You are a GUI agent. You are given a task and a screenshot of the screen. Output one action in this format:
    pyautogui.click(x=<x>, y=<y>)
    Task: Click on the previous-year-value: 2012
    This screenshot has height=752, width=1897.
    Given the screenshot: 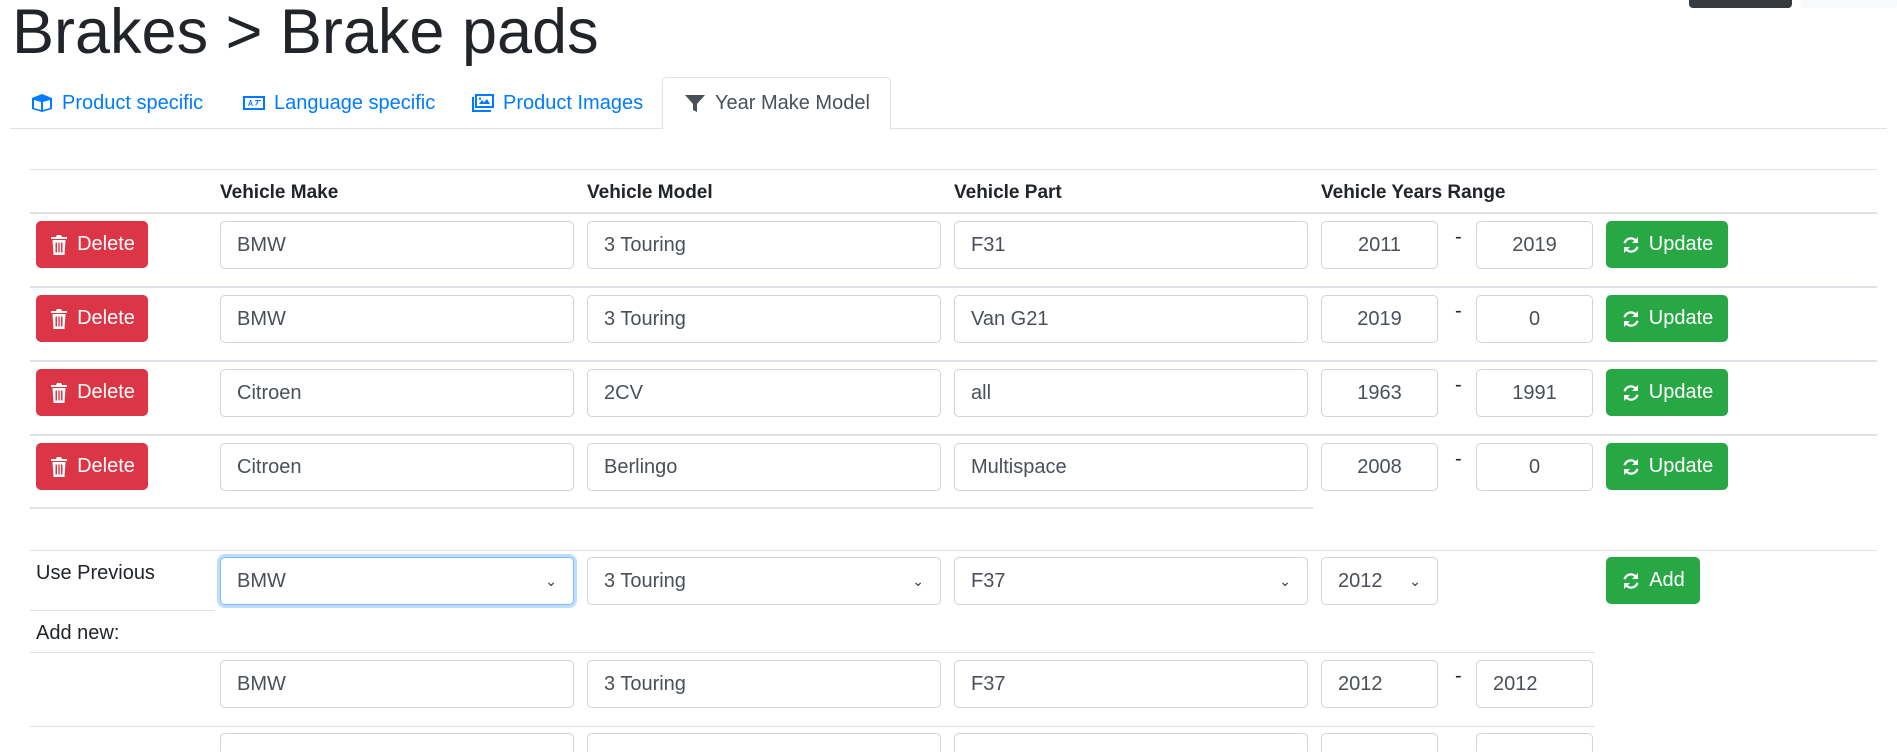 What is the action you would take?
    pyautogui.click(x=1360, y=580)
    